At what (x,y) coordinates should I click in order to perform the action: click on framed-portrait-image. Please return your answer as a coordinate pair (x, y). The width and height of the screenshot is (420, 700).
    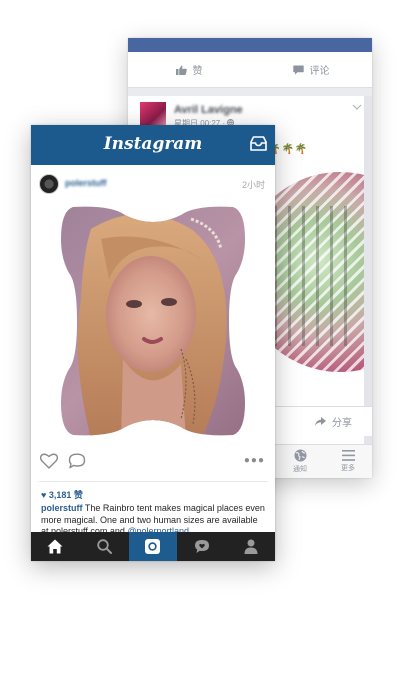
    Looking at the image, I should click on (153, 321).